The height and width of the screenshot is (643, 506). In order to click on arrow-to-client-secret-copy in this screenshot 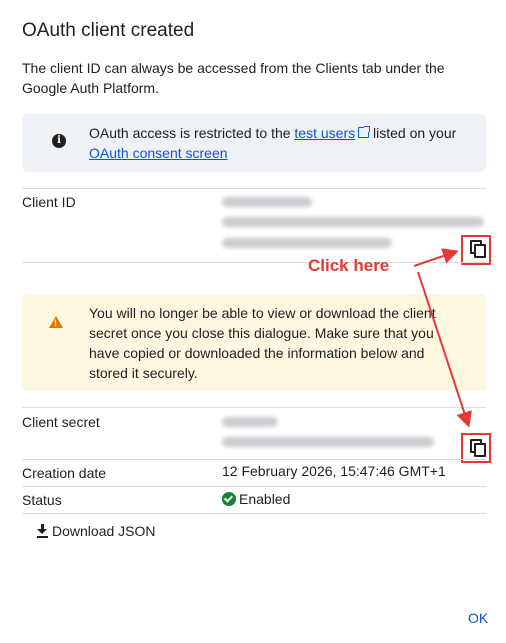, I will do `click(444, 349)`.